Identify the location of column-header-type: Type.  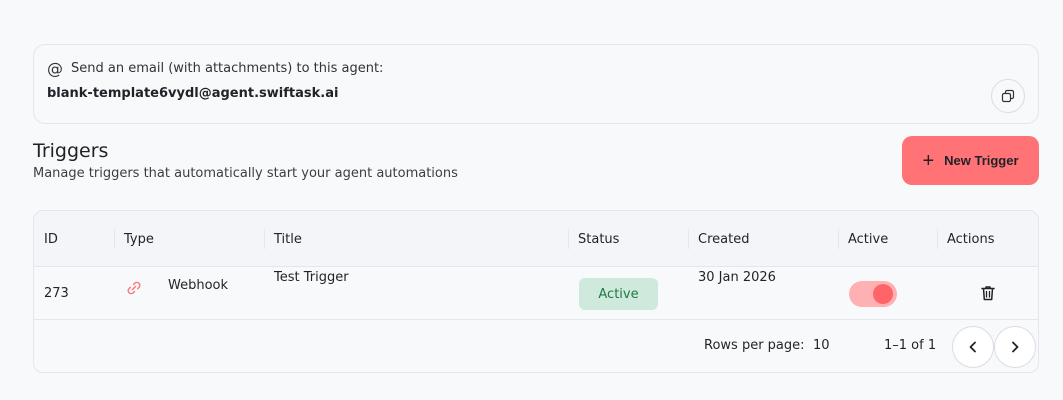
(139, 239).